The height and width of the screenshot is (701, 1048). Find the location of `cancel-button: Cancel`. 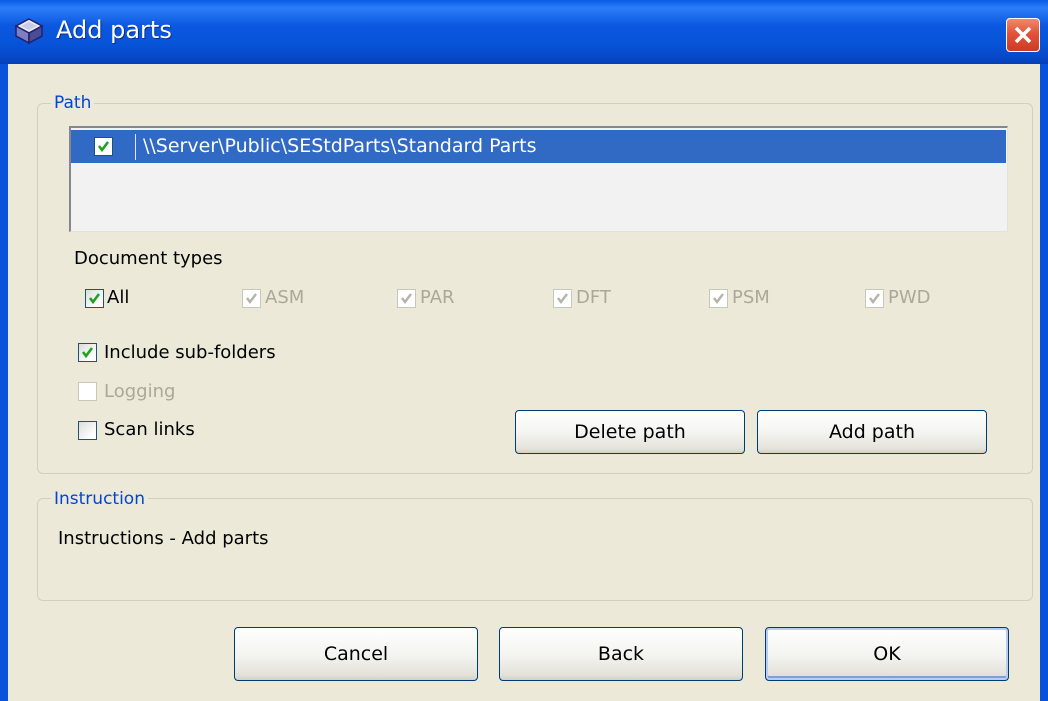

cancel-button: Cancel is located at coordinates (356, 654).